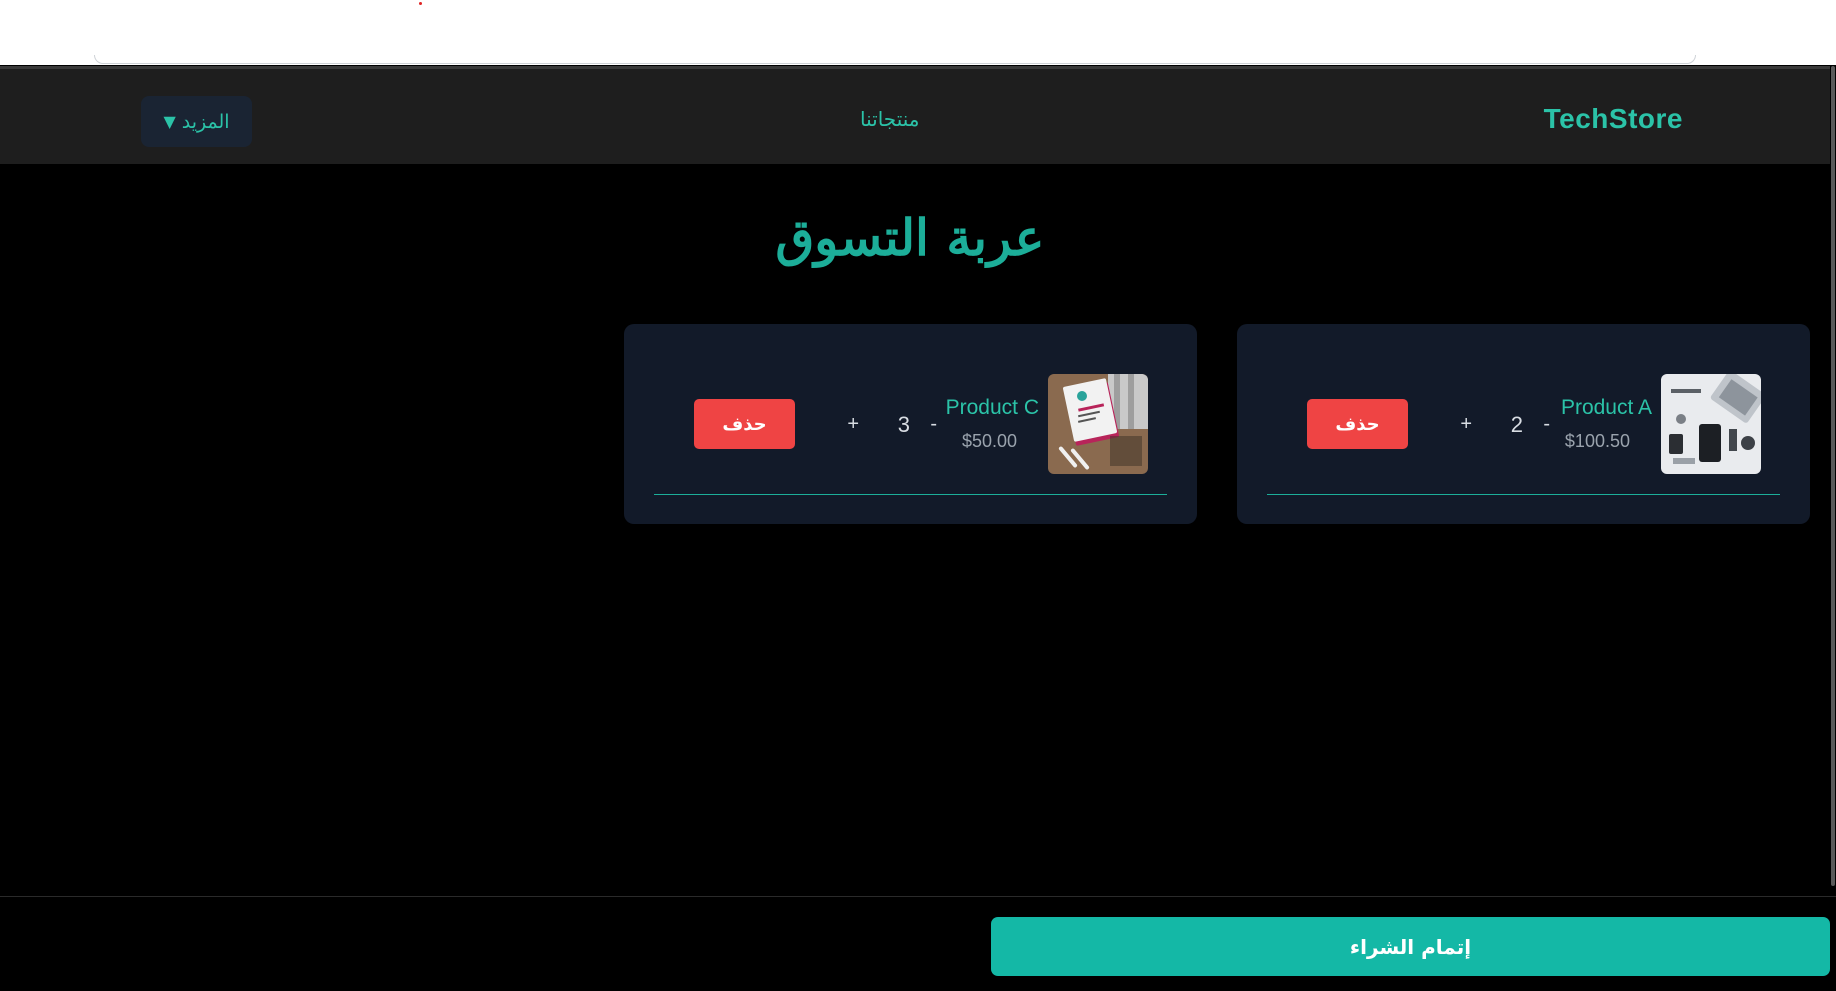 Image resolution: width=1836 pixels, height=991 pixels. Describe the element at coordinates (989, 441) in the screenshot. I see `product-price: $50.00` at that location.